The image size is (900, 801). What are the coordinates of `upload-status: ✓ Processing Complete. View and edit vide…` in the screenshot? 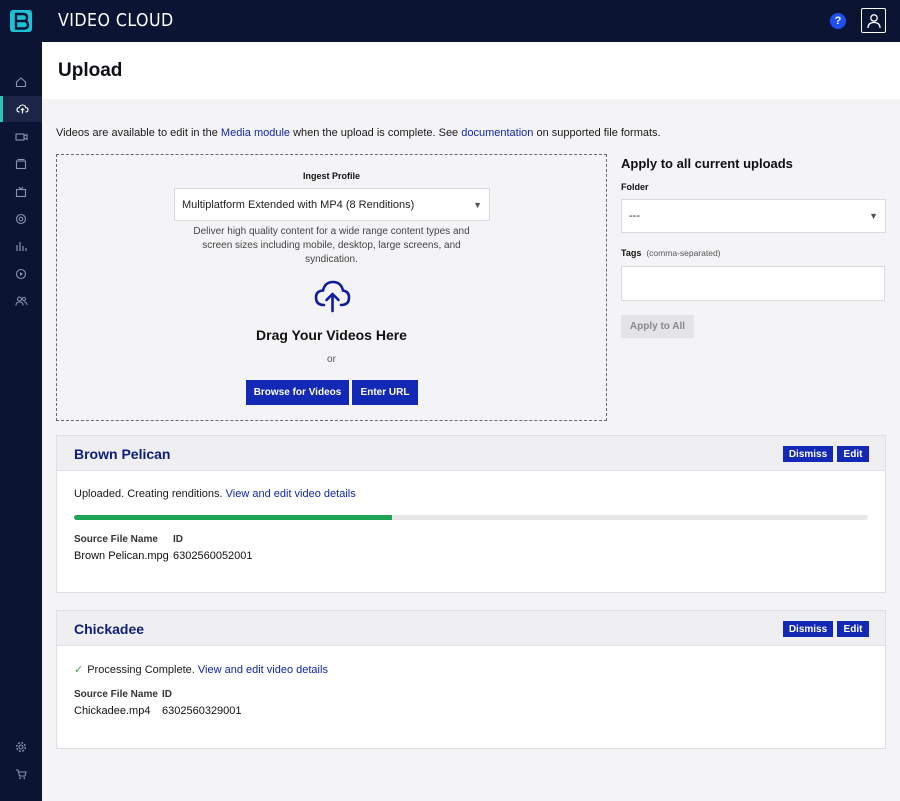 It's located at (201, 669).